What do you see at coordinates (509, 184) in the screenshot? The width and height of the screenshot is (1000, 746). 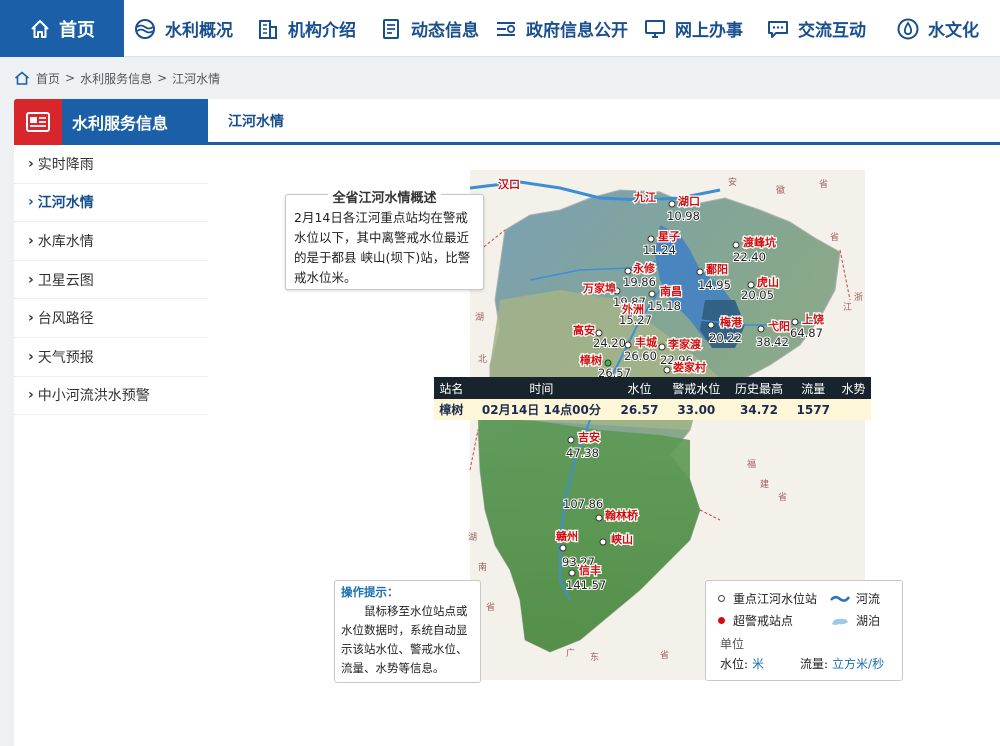 I see `station-name-label: 汉口` at bounding box center [509, 184].